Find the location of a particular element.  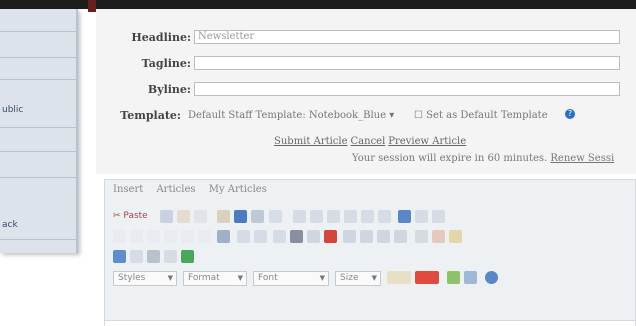

language-icon is located at coordinates (455, 236).